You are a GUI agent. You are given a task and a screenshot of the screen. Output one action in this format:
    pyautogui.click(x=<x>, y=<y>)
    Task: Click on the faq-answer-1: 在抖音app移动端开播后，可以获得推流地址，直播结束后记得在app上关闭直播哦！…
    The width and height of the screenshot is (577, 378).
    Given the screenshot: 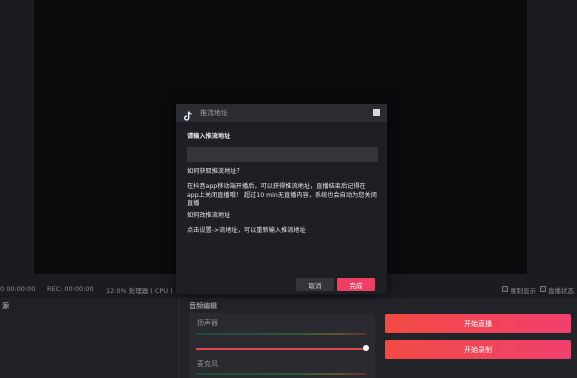 What is the action you would take?
    pyautogui.click(x=282, y=195)
    